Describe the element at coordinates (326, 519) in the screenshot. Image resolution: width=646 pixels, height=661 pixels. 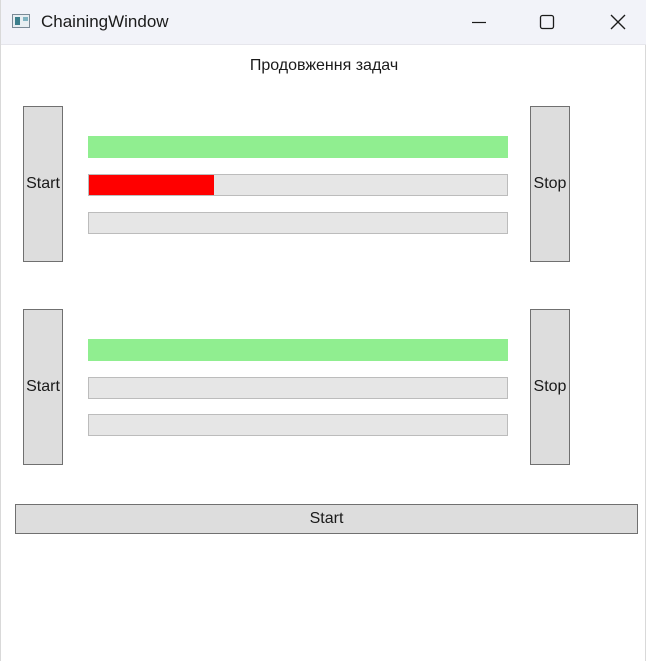
I see `start-all-button: Start` at that location.